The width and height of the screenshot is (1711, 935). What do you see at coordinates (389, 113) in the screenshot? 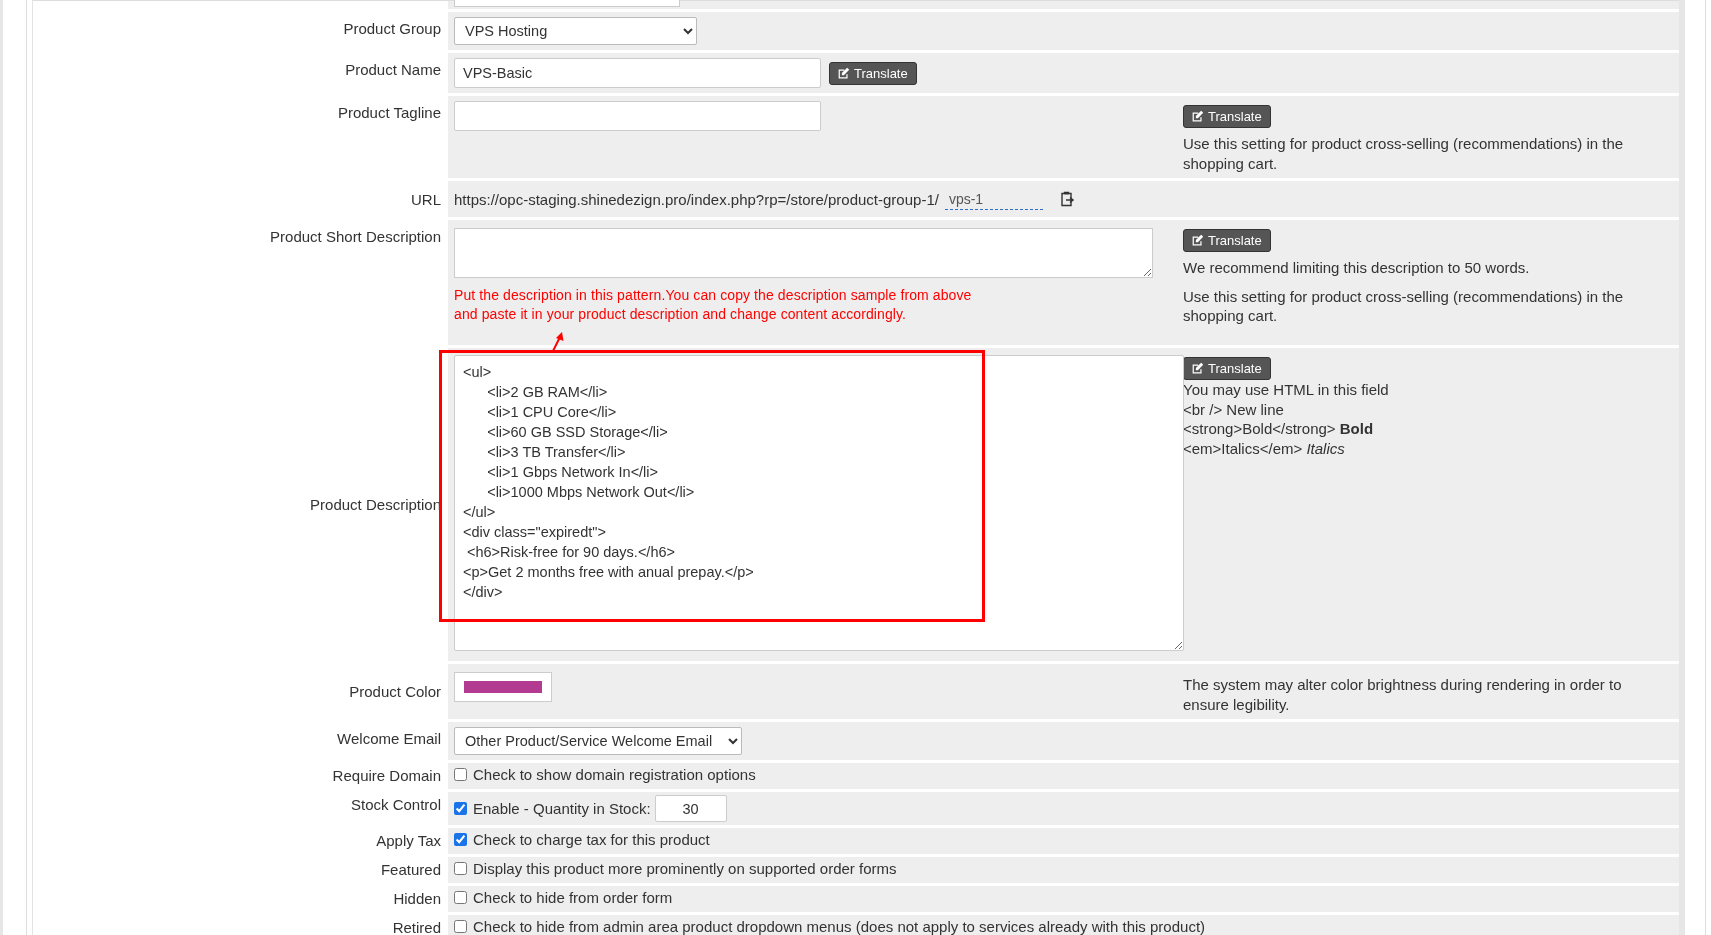
I see `field-label: Product Tagline` at bounding box center [389, 113].